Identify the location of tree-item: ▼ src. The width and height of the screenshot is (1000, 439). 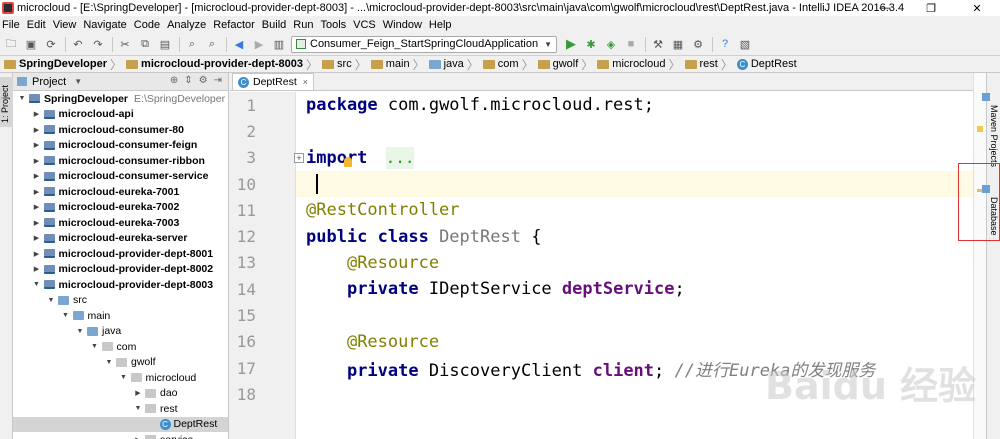
(120, 301).